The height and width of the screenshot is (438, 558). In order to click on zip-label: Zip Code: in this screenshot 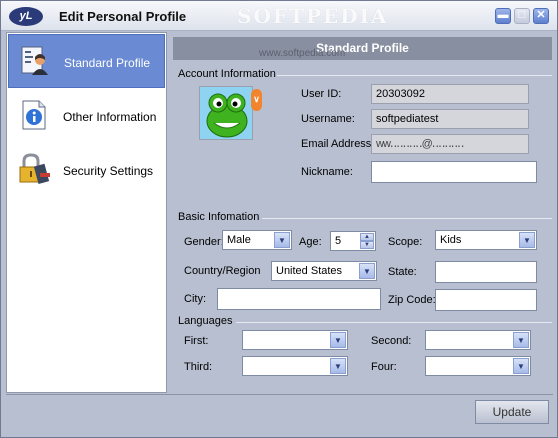, I will do `click(412, 300)`.